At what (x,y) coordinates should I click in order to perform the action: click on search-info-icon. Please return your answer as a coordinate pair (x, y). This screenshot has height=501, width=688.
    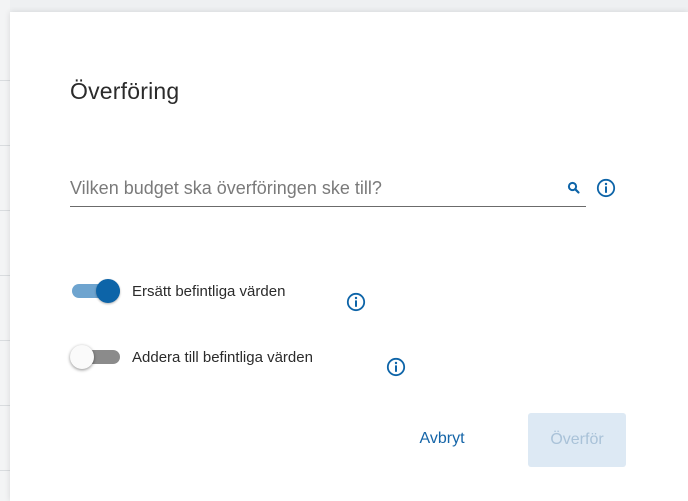
    Looking at the image, I should click on (606, 188).